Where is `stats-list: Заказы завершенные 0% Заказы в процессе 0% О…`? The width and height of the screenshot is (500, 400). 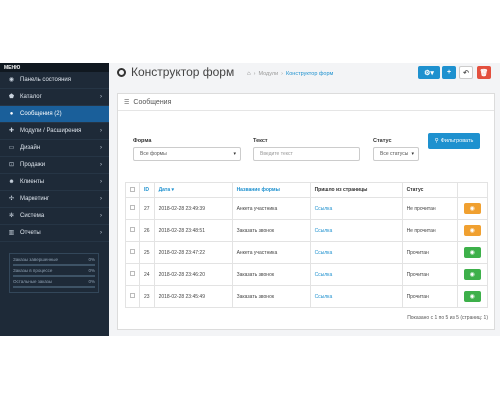
stats-list: Заказы завершенные 0% Заказы в процессе 0% О… is located at coordinates (54, 273).